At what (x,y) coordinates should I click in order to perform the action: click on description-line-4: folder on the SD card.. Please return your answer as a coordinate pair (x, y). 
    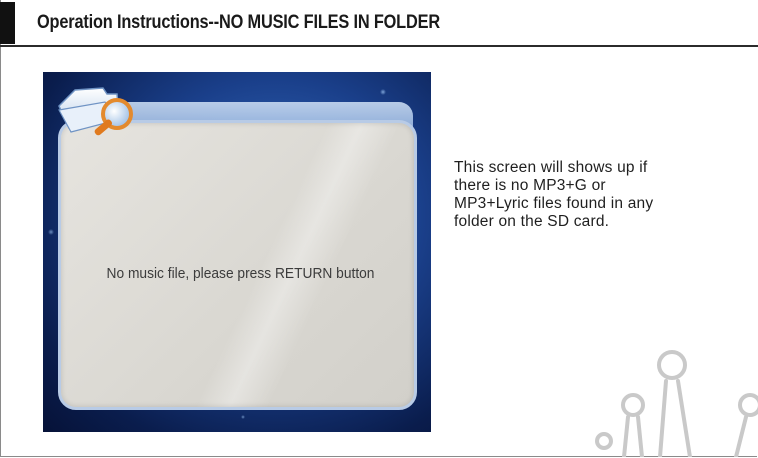
    Looking at the image, I should click on (532, 221).